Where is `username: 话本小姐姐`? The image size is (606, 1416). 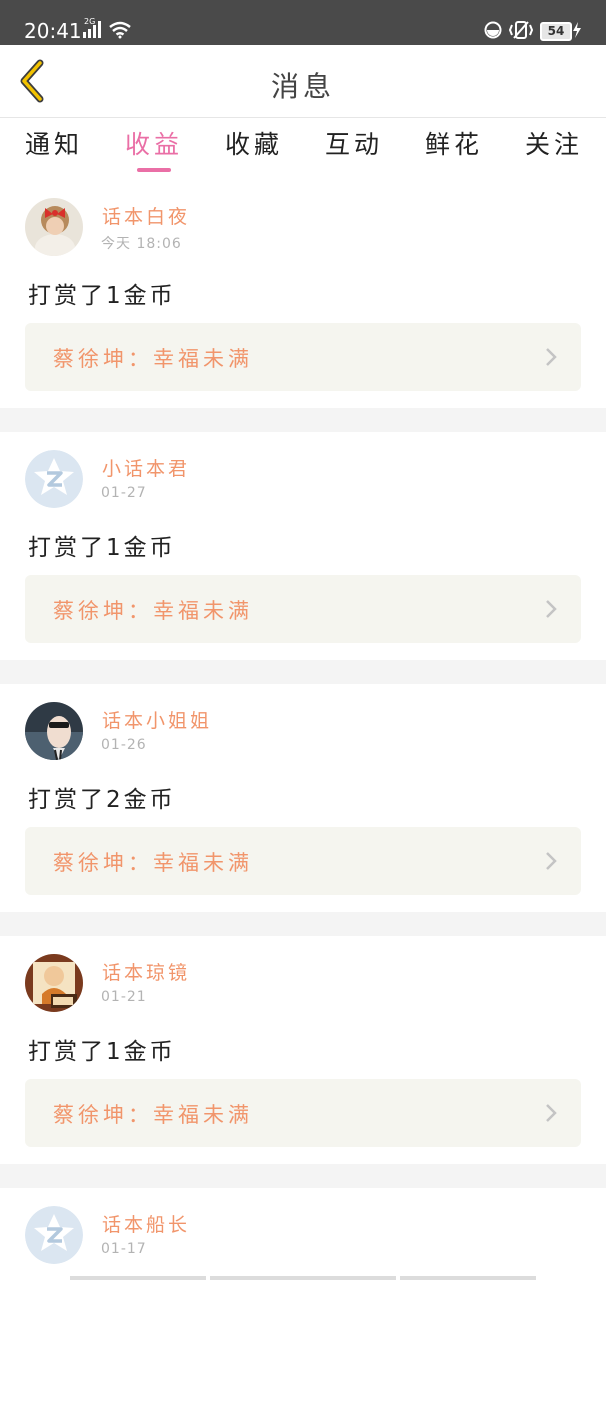
username: 话本小姐姐 is located at coordinates (157, 719).